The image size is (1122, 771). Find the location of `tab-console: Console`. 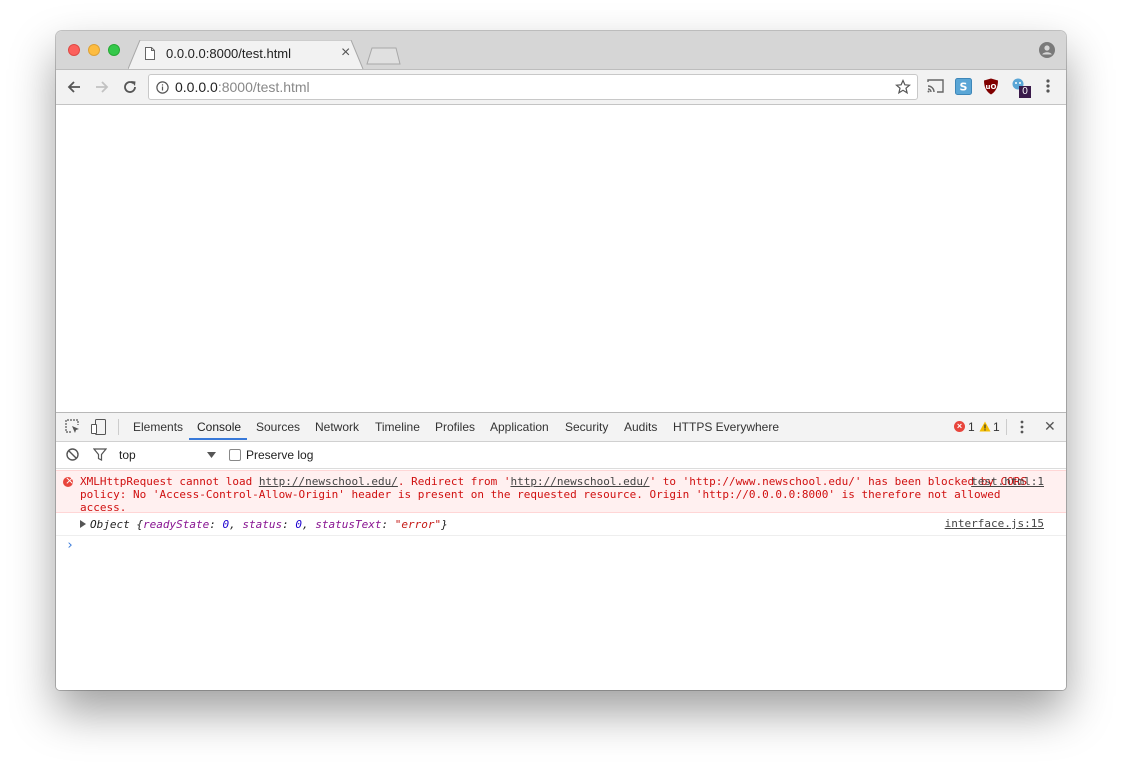

tab-console: Console is located at coordinates (219, 427).